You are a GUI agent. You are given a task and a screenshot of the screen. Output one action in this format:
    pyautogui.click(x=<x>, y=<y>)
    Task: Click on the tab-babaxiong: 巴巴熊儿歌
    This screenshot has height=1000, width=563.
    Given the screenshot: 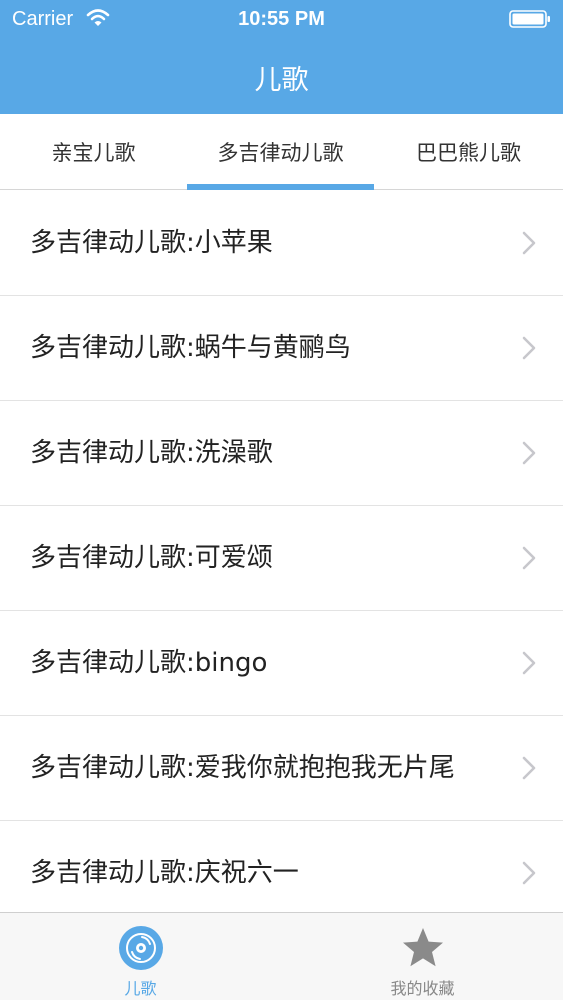 What is the action you would take?
    pyautogui.click(x=468, y=152)
    